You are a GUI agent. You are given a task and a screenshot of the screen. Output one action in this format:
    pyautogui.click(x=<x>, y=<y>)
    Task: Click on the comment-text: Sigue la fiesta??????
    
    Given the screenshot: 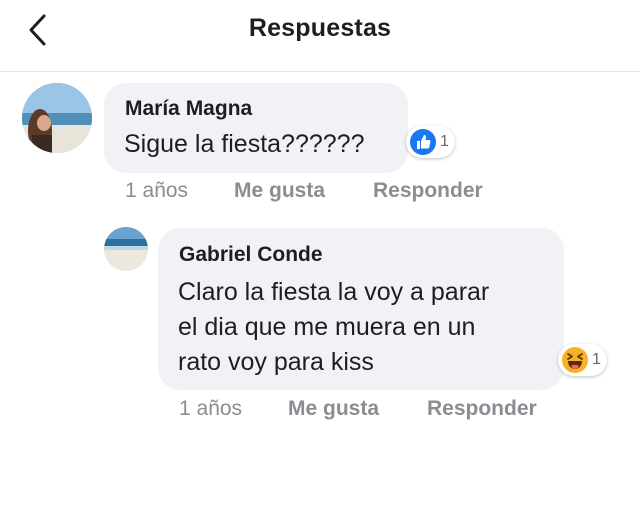 What is the action you would take?
    pyautogui.click(x=244, y=144)
    